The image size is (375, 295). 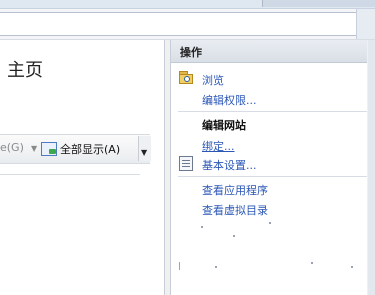 I want to click on edit-site-section-title: 编辑网站, so click(x=224, y=125).